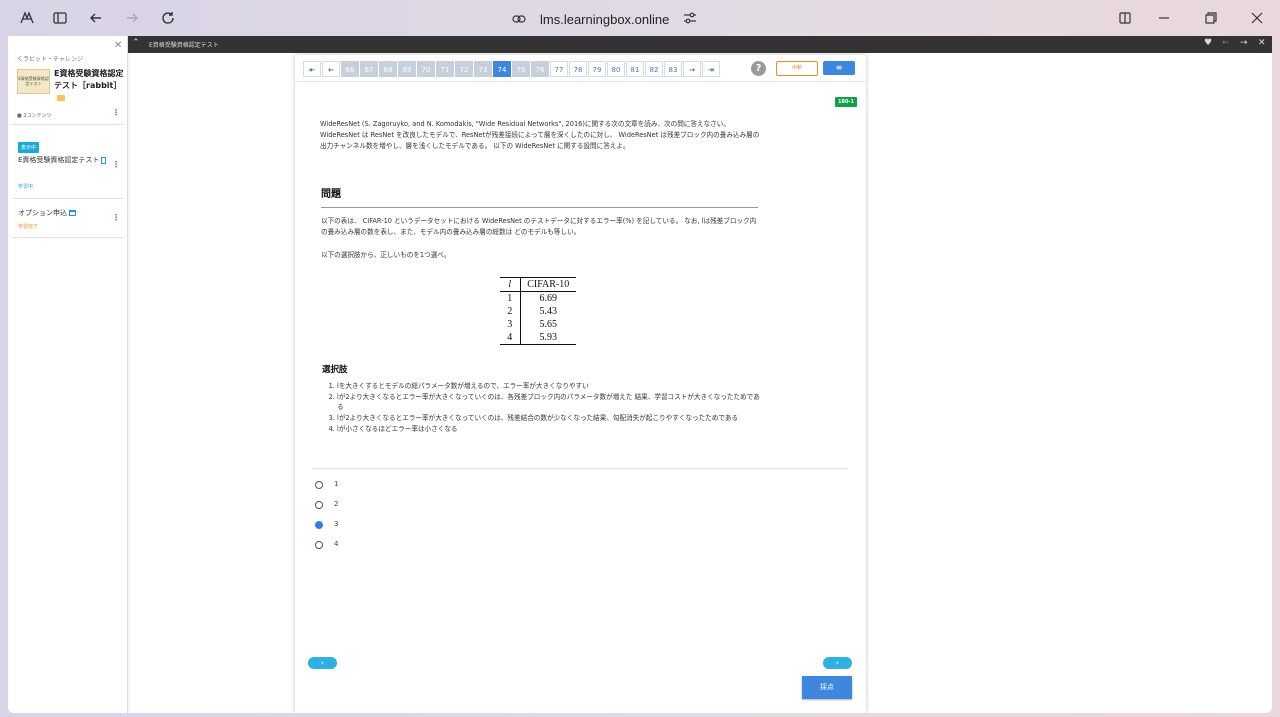 This screenshot has height=717, width=1280. What do you see at coordinates (797, 68) in the screenshot?
I see `pause-button: 中断` at bounding box center [797, 68].